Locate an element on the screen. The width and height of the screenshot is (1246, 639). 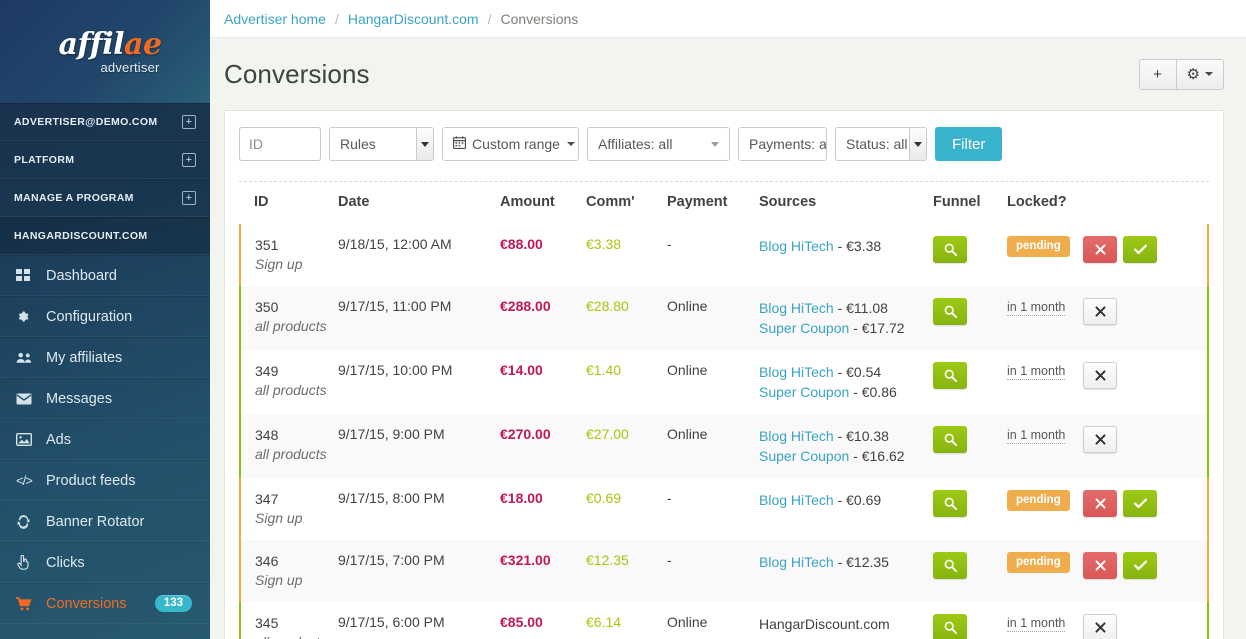
sidebar-item-my-affiliates: My affiliates is located at coordinates (105, 357).